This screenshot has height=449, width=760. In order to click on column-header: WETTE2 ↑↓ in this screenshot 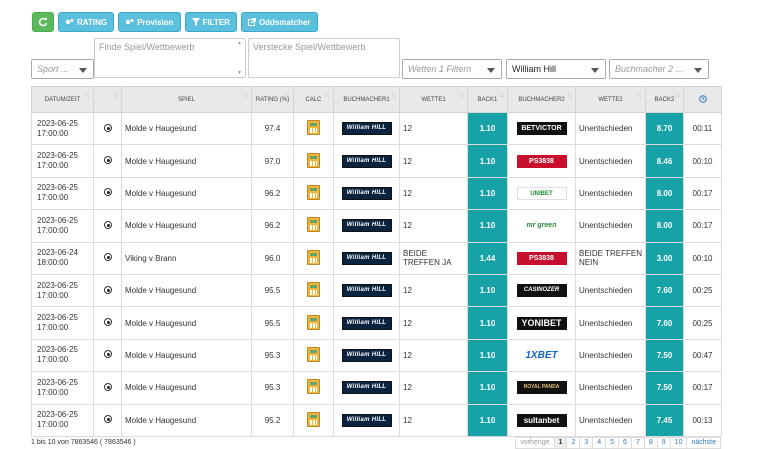, I will do `click(610, 99)`.